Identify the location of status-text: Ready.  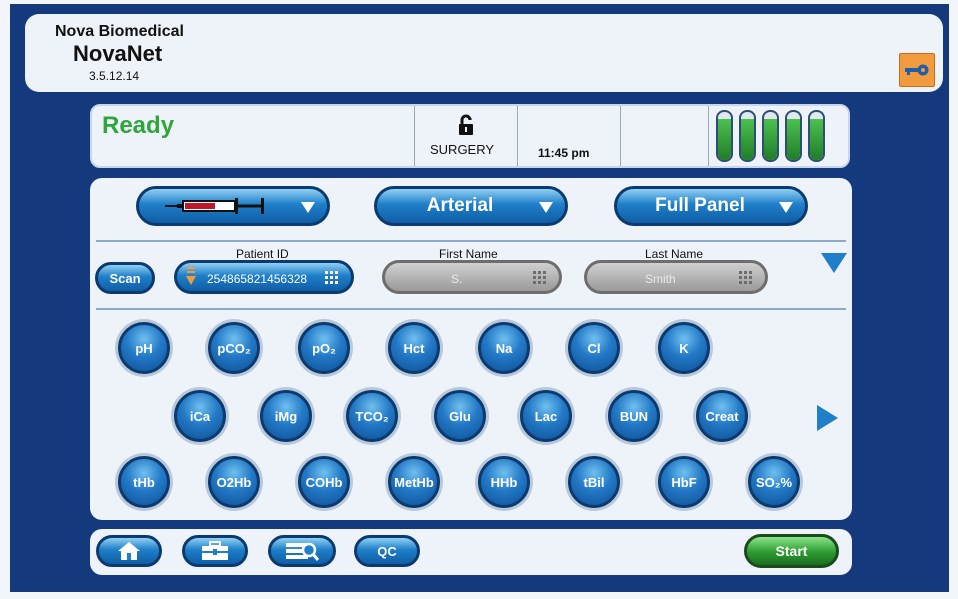
(138, 125).